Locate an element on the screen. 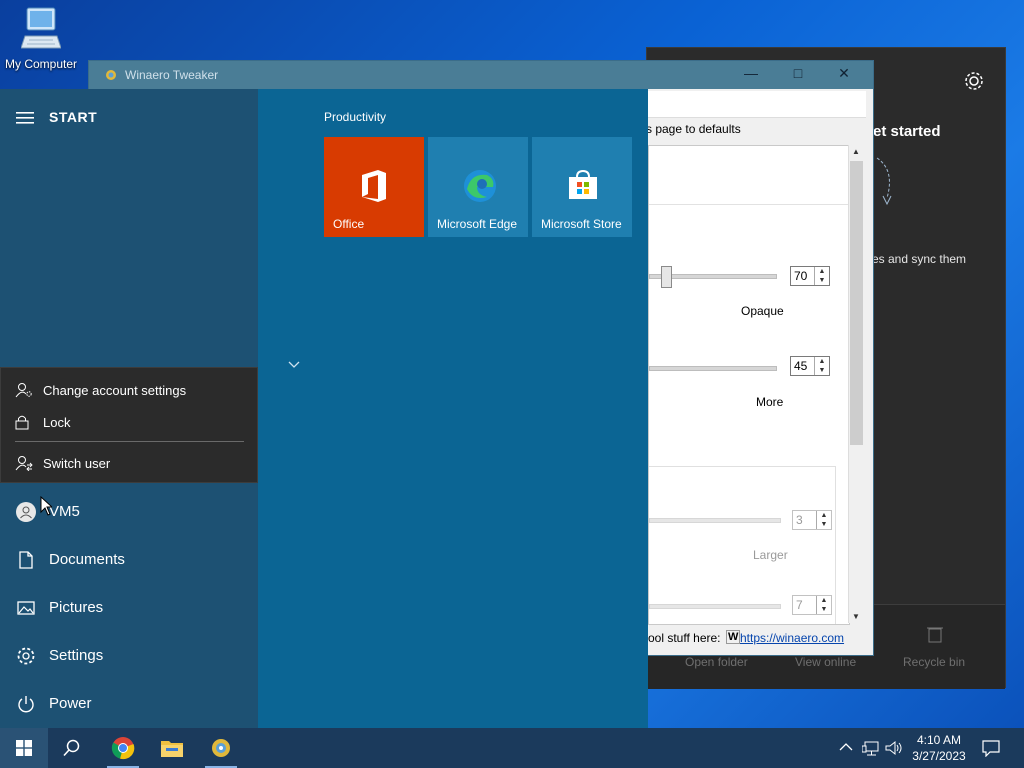 This screenshot has width=1024, height=768. second-slider-label: More is located at coordinates (770, 402).